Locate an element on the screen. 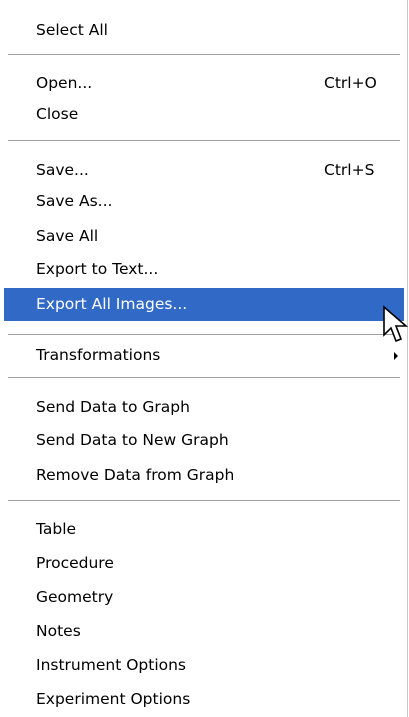  menu-item-experiment-options: Experiment Options is located at coordinates (204, 699).